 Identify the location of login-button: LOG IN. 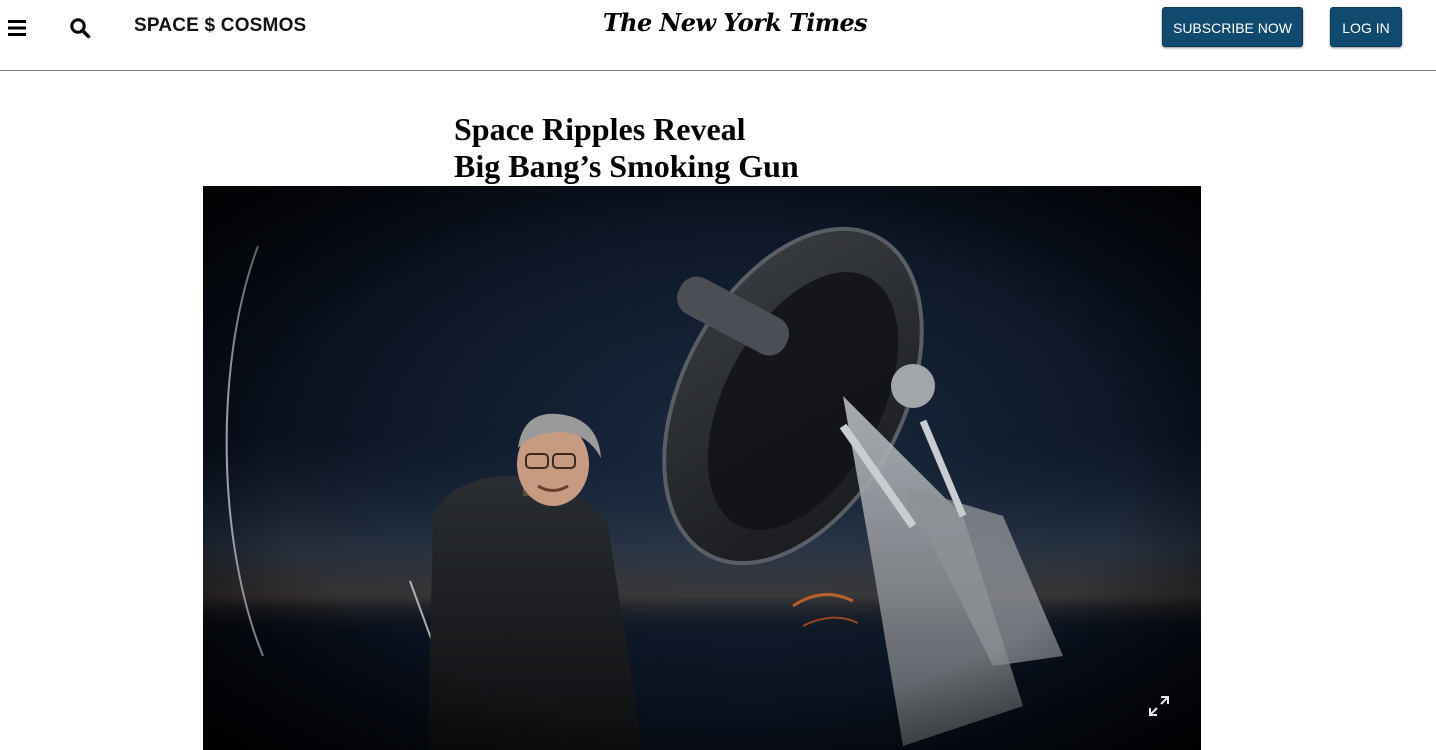
(1366, 27).